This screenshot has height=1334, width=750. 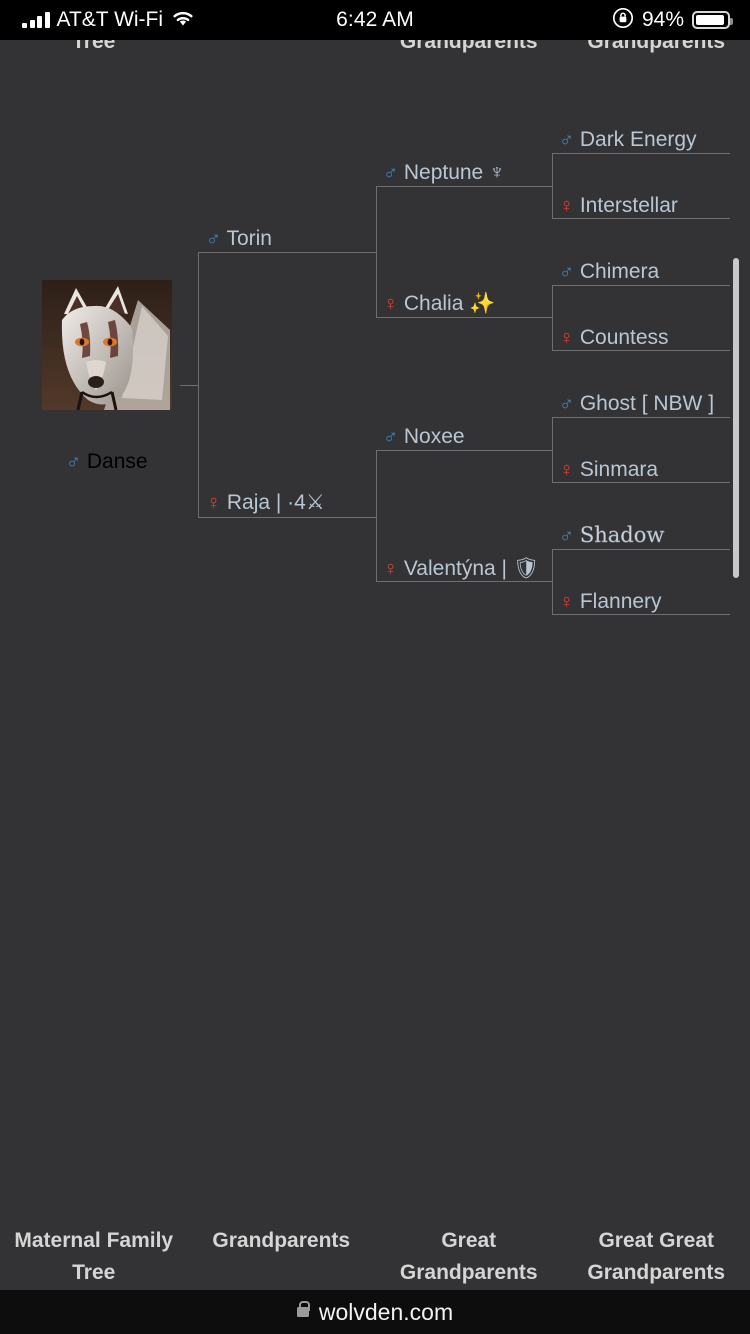 What do you see at coordinates (656, 1256) in the screenshot?
I see `maternal-header-3: Great Great Grandparents` at bounding box center [656, 1256].